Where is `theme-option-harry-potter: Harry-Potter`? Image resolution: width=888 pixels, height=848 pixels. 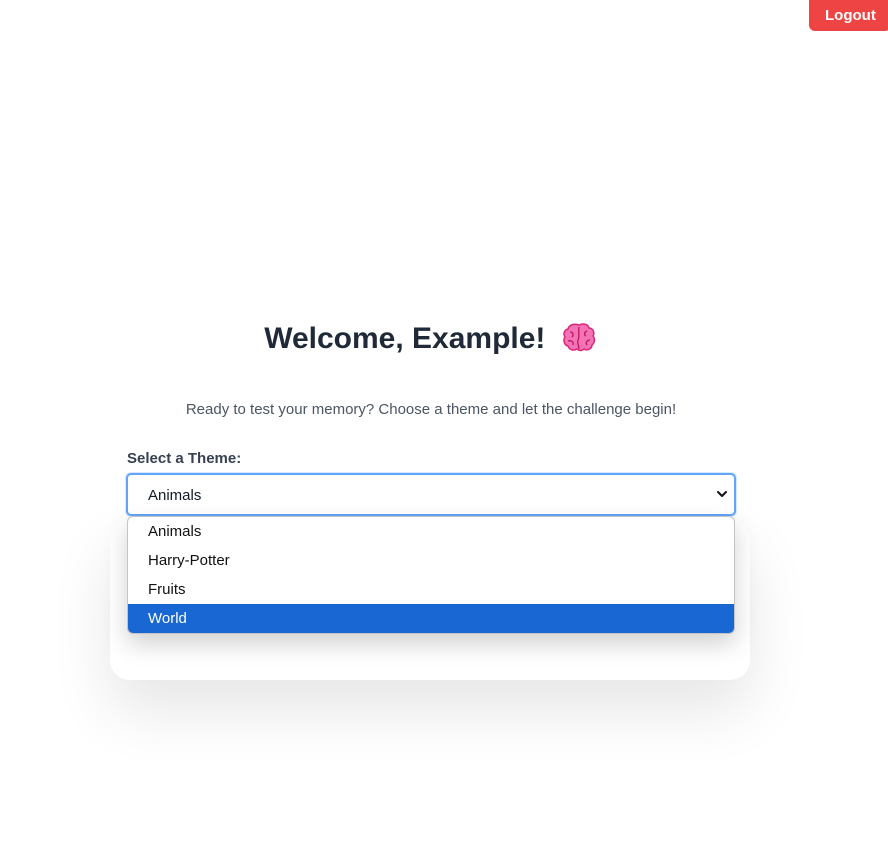 theme-option-harry-potter: Harry-Potter is located at coordinates (431, 560).